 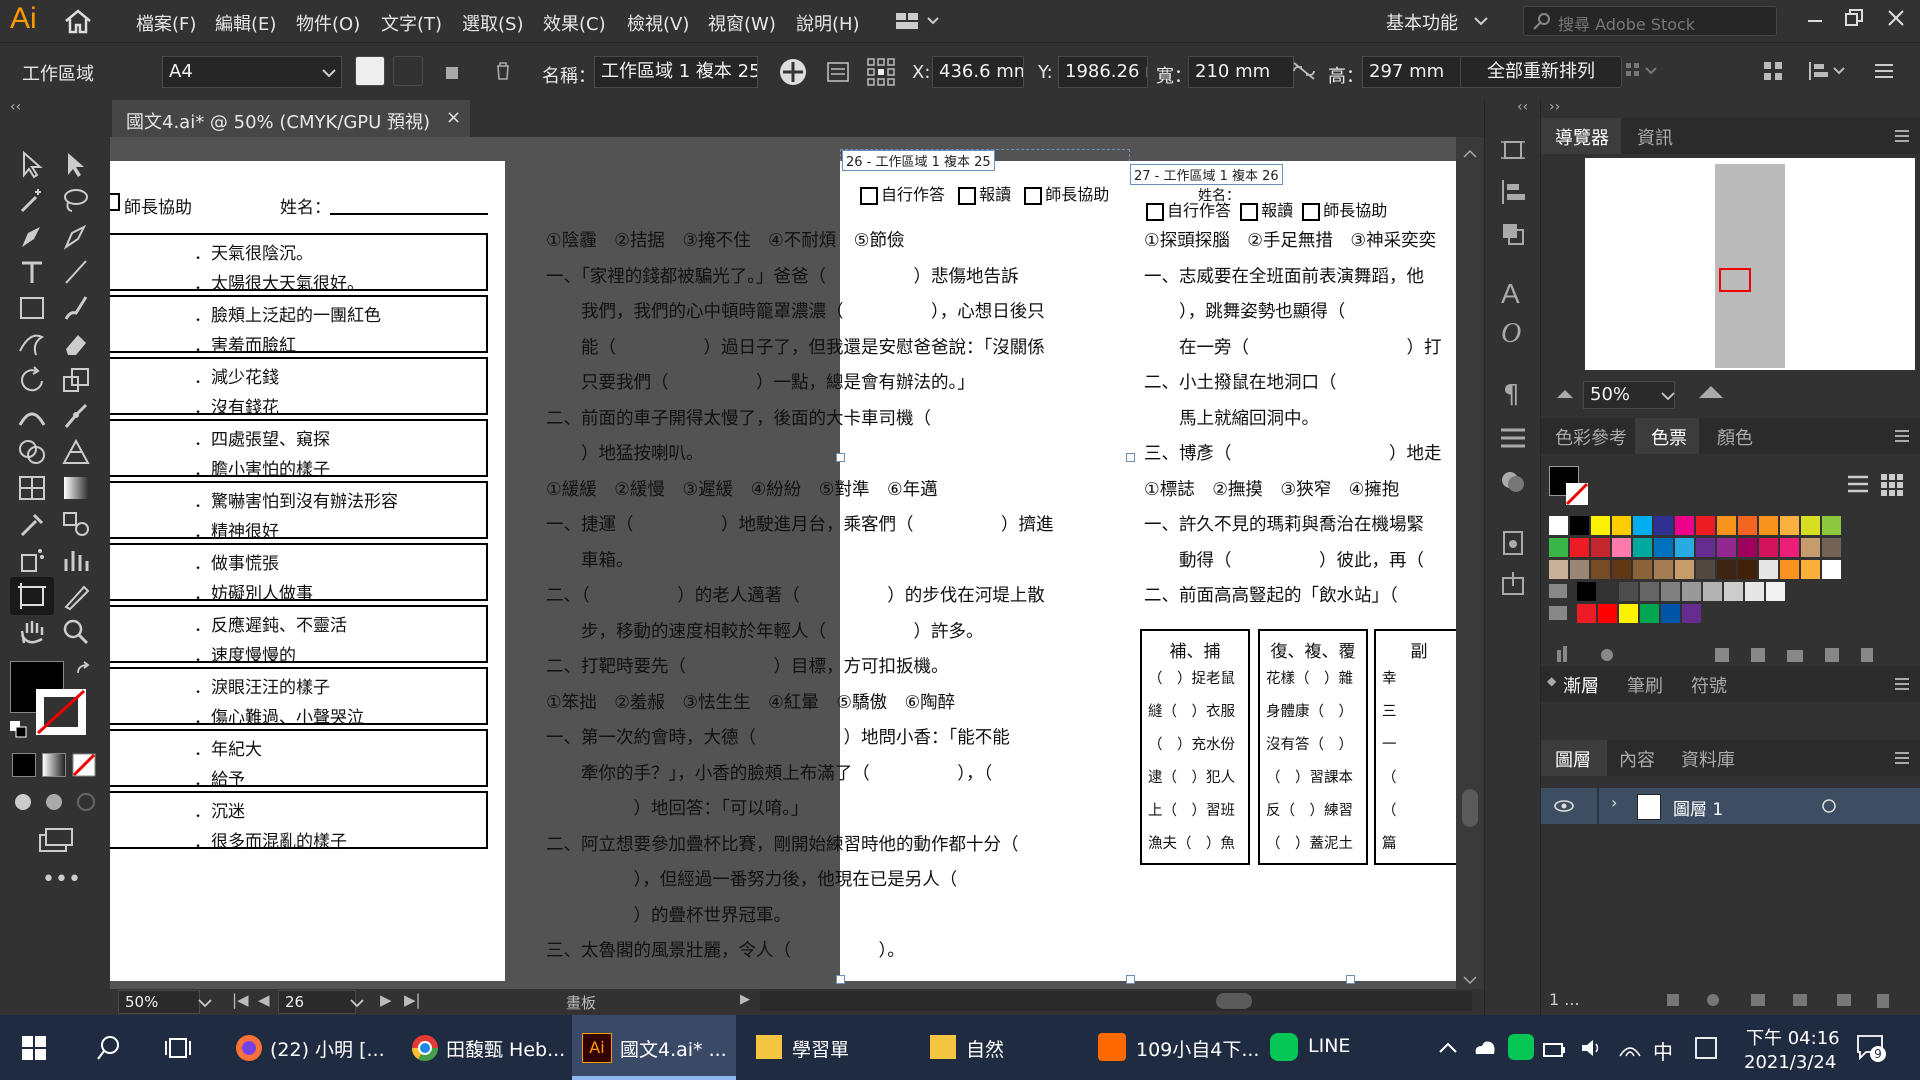 What do you see at coordinates (745, 999) in the screenshot?
I see `status-menu-icon: ▶` at bounding box center [745, 999].